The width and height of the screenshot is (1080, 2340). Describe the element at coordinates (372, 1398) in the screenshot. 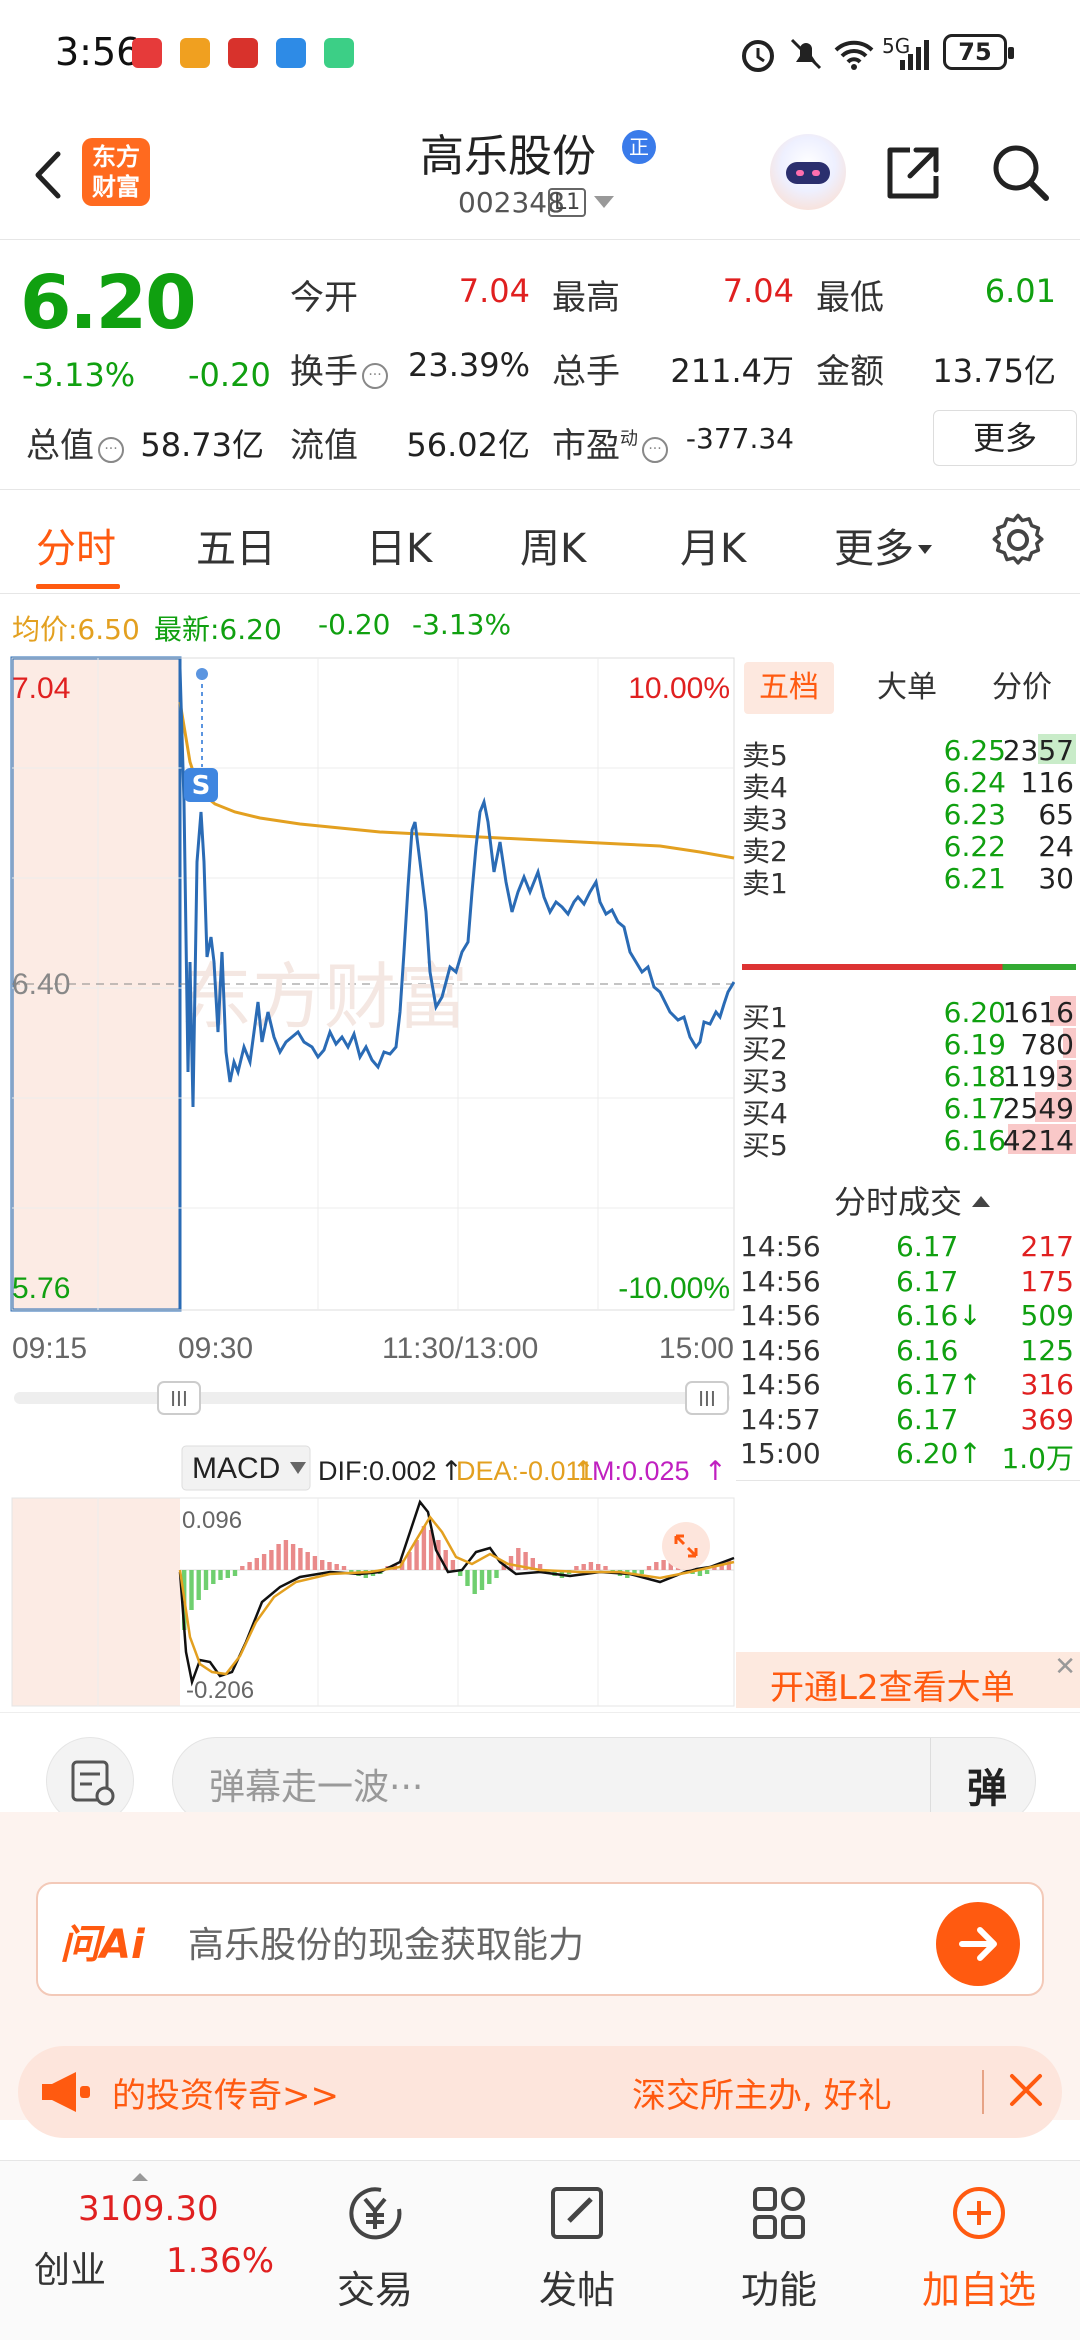

I see `time-range-track` at that location.